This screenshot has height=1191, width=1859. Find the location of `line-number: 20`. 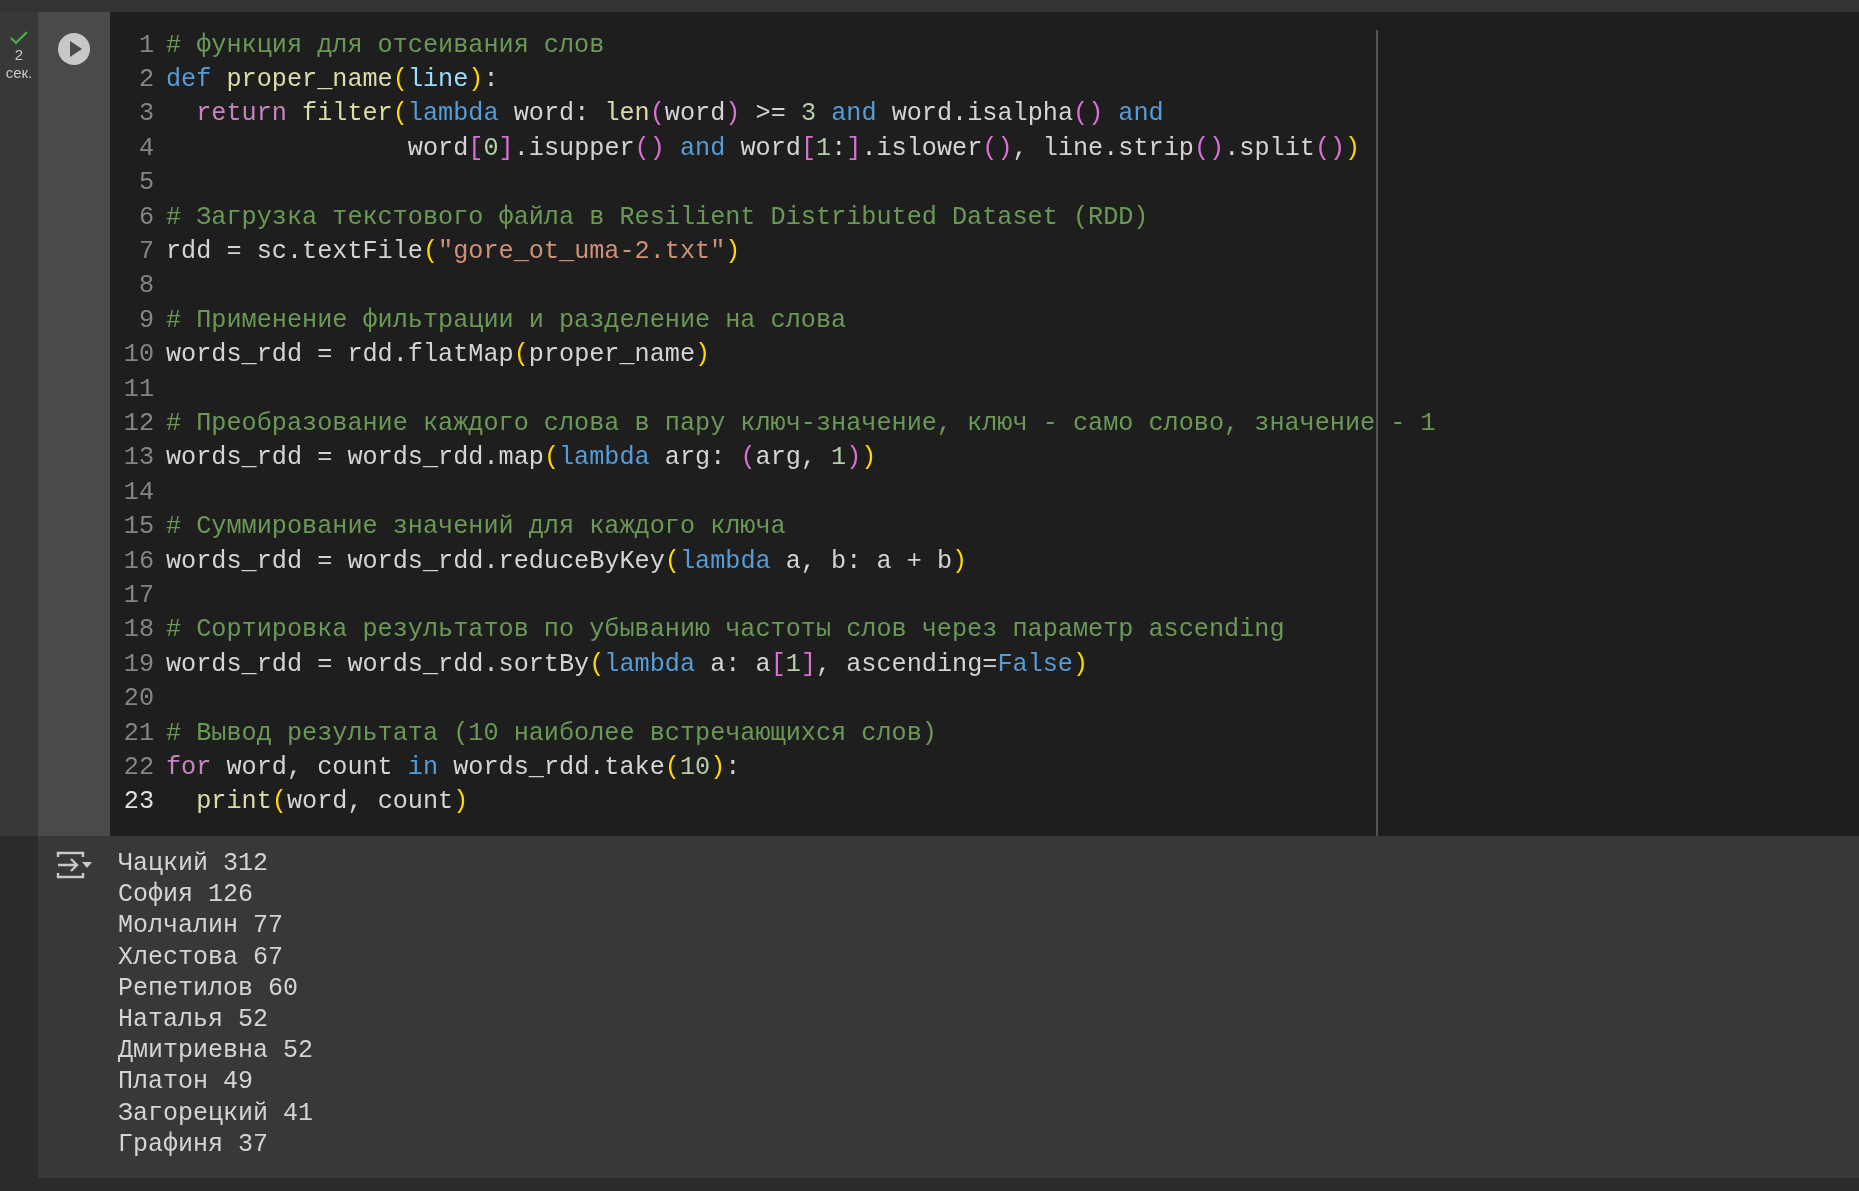

line-number: 20 is located at coordinates (138, 699).